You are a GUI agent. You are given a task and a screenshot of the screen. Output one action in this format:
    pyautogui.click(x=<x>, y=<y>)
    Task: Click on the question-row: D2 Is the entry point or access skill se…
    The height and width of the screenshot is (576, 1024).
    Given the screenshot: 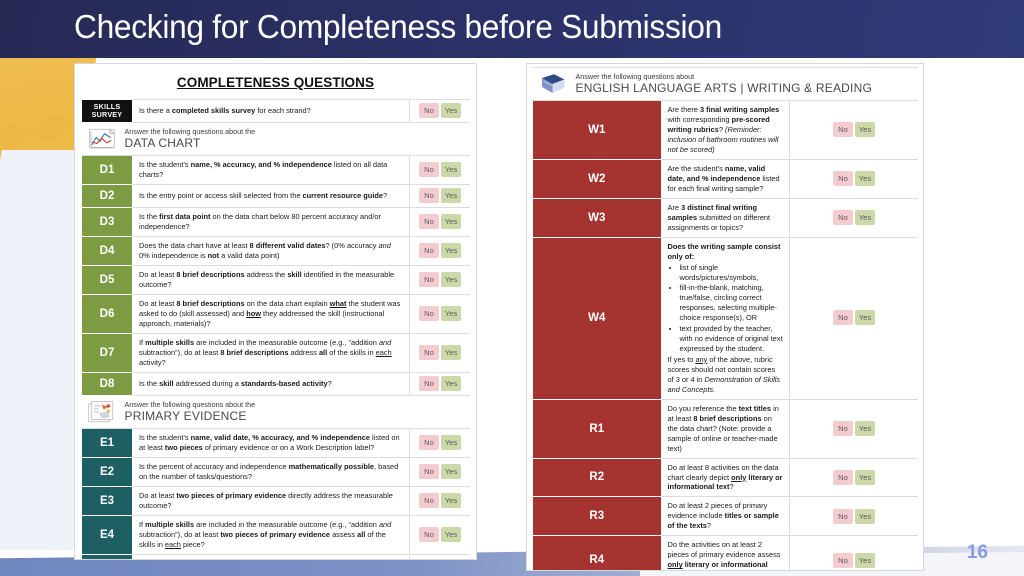 What is the action you would take?
    pyautogui.click(x=275, y=195)
    